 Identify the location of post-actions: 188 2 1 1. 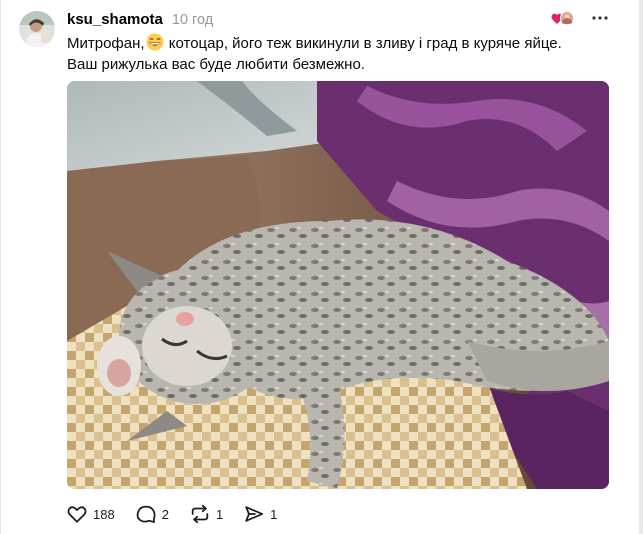
(181, 514).